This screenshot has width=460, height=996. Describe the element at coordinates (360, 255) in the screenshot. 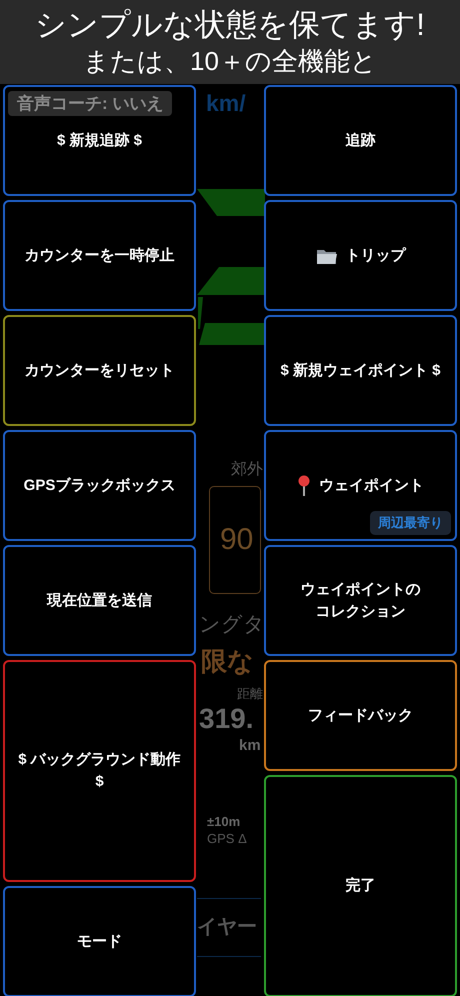

I see `menu-button: トリップ` at that location.